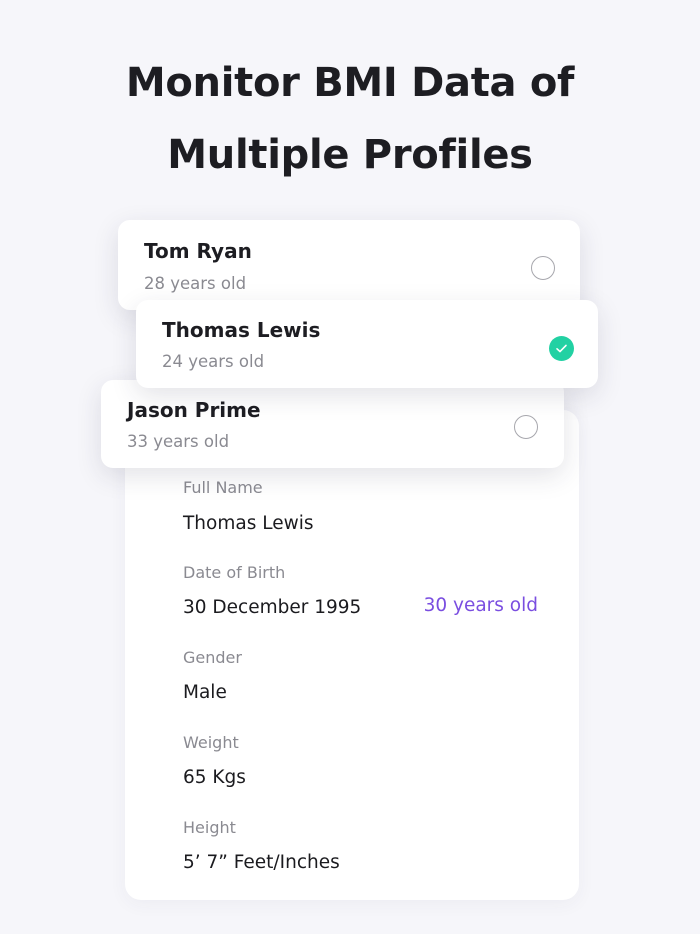 This screenshot has width=700, height=934. Describe the element at coordinates (223, 487) in the screenshot. I see `full-name-label: Full Name` at that location.